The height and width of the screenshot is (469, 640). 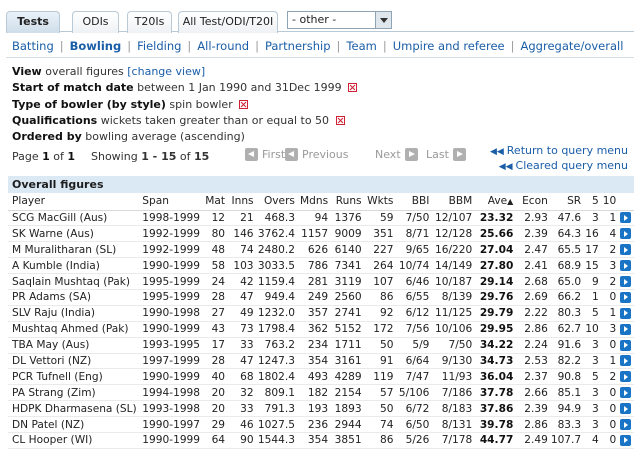 I want to click on nav-all-round: All-round, so click(x=223, y=46).